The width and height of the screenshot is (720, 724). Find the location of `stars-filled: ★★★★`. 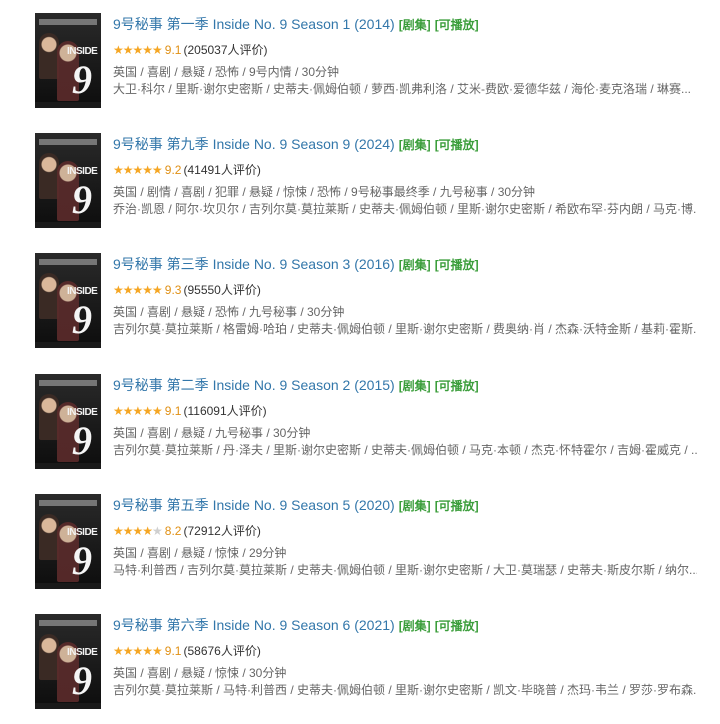

stars-filled: ★★★★ is located at coordinates (133, 531).